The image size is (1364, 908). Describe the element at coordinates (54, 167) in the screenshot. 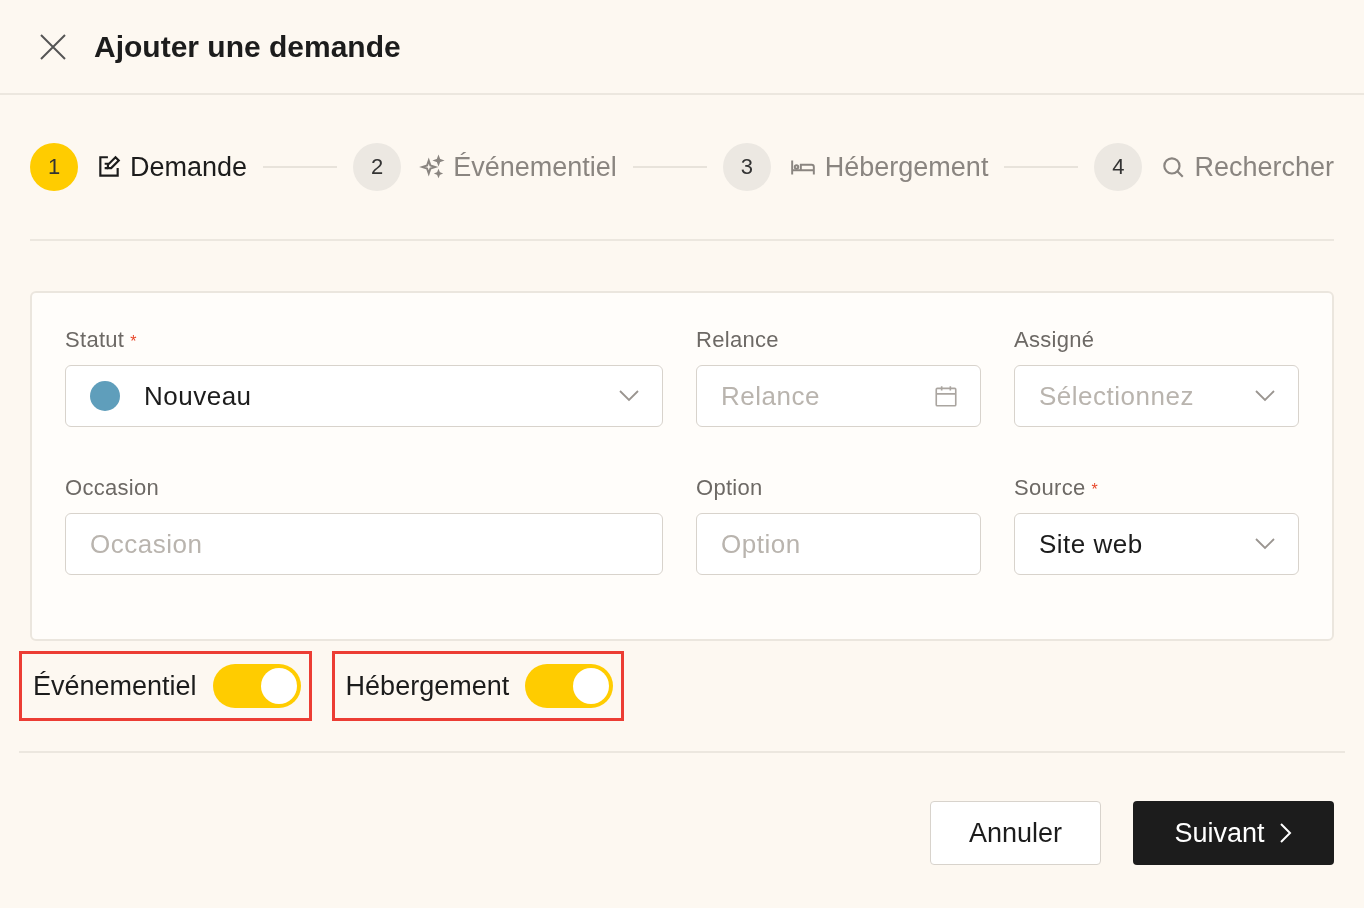

I see `step-number: 1` at that location.